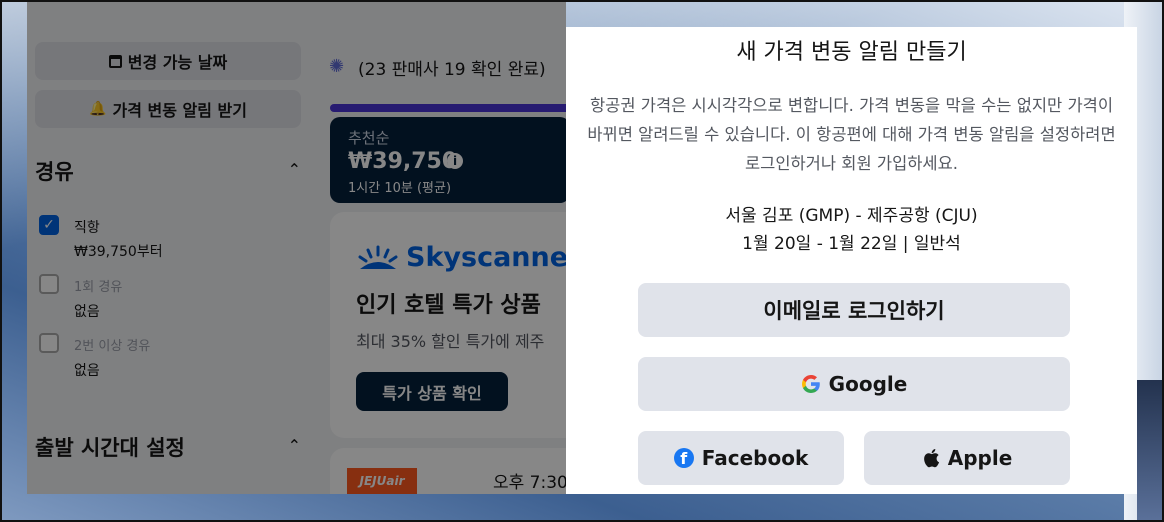 Image resolution: width=1164 pixels, height=522 pixels. I want to click on apple-login-button: Apple, so click(967, 458).